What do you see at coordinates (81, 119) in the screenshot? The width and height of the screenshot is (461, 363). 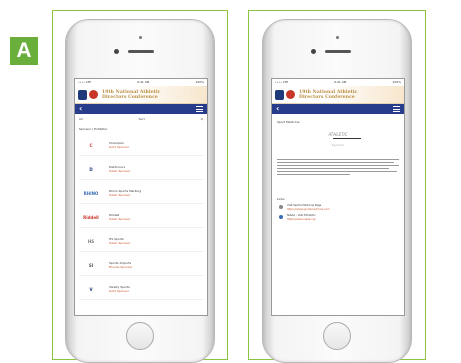 I see `filter-all: All` at bounding box center [81, 119].